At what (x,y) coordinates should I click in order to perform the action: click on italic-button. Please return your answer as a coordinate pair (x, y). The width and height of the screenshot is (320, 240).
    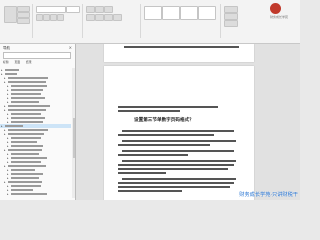
    Looking at the image, I should click on (46, 17).